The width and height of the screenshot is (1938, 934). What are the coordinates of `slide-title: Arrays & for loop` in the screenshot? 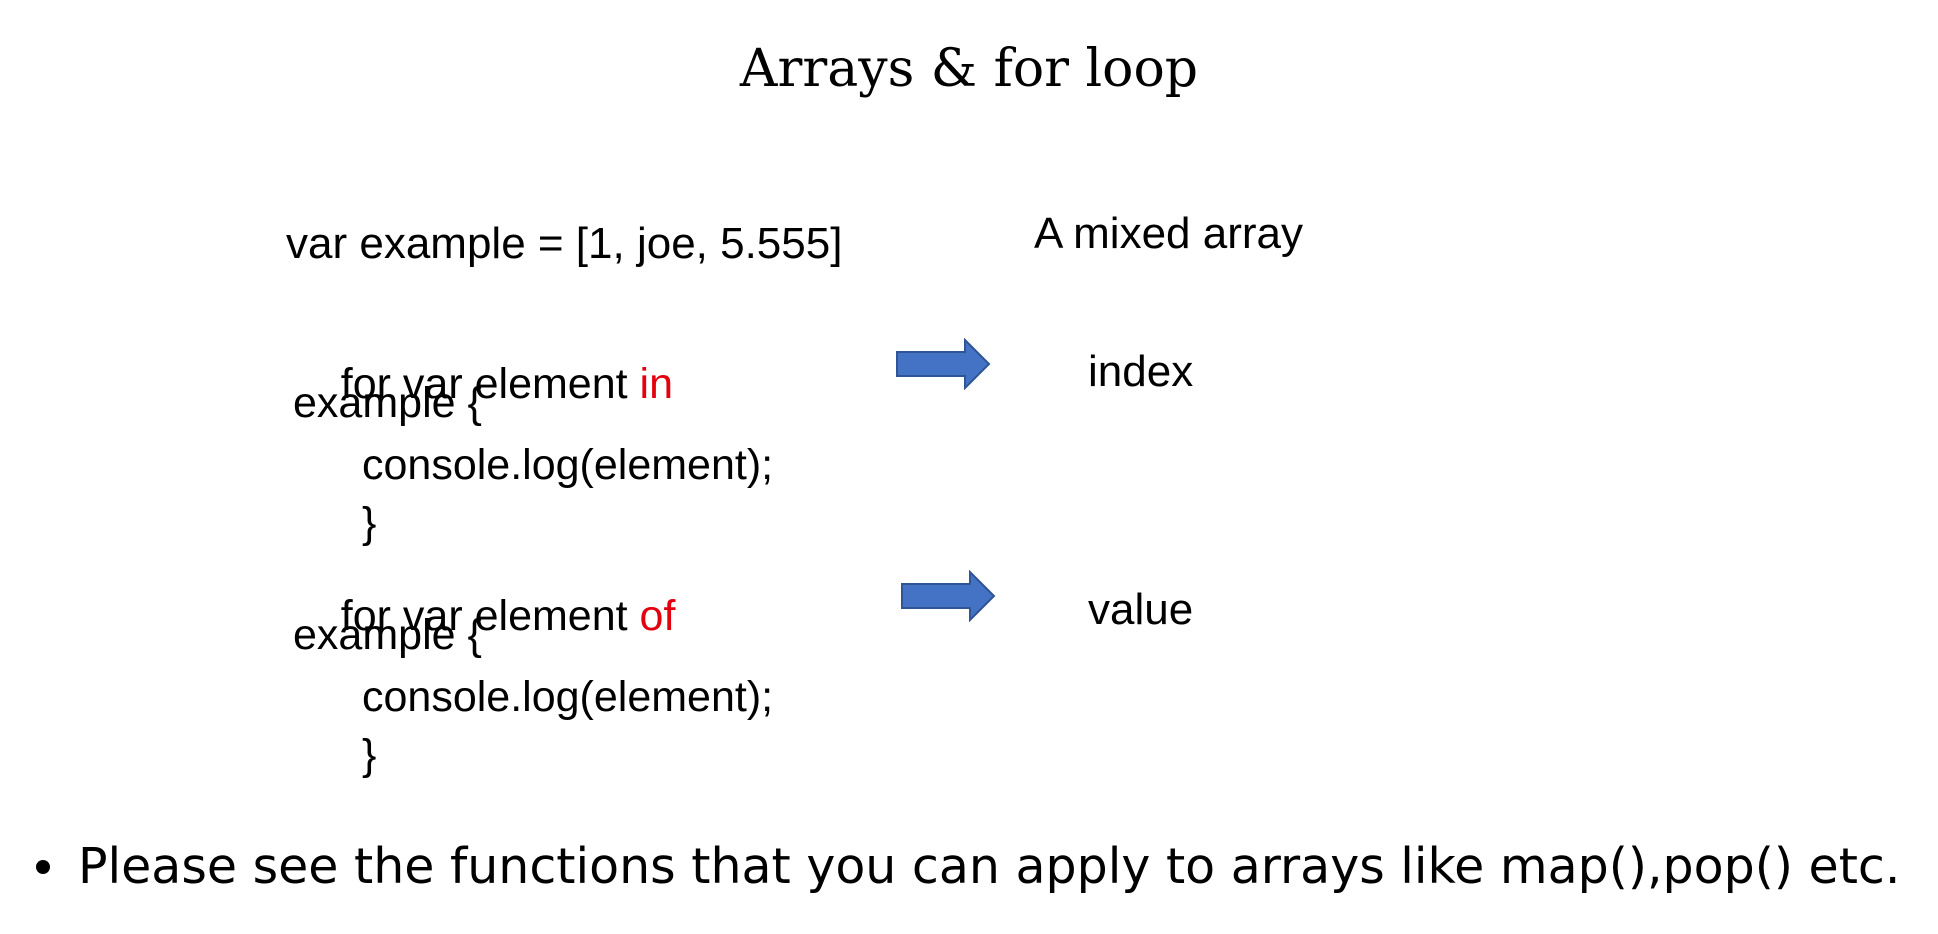 It's located at (969, 69).